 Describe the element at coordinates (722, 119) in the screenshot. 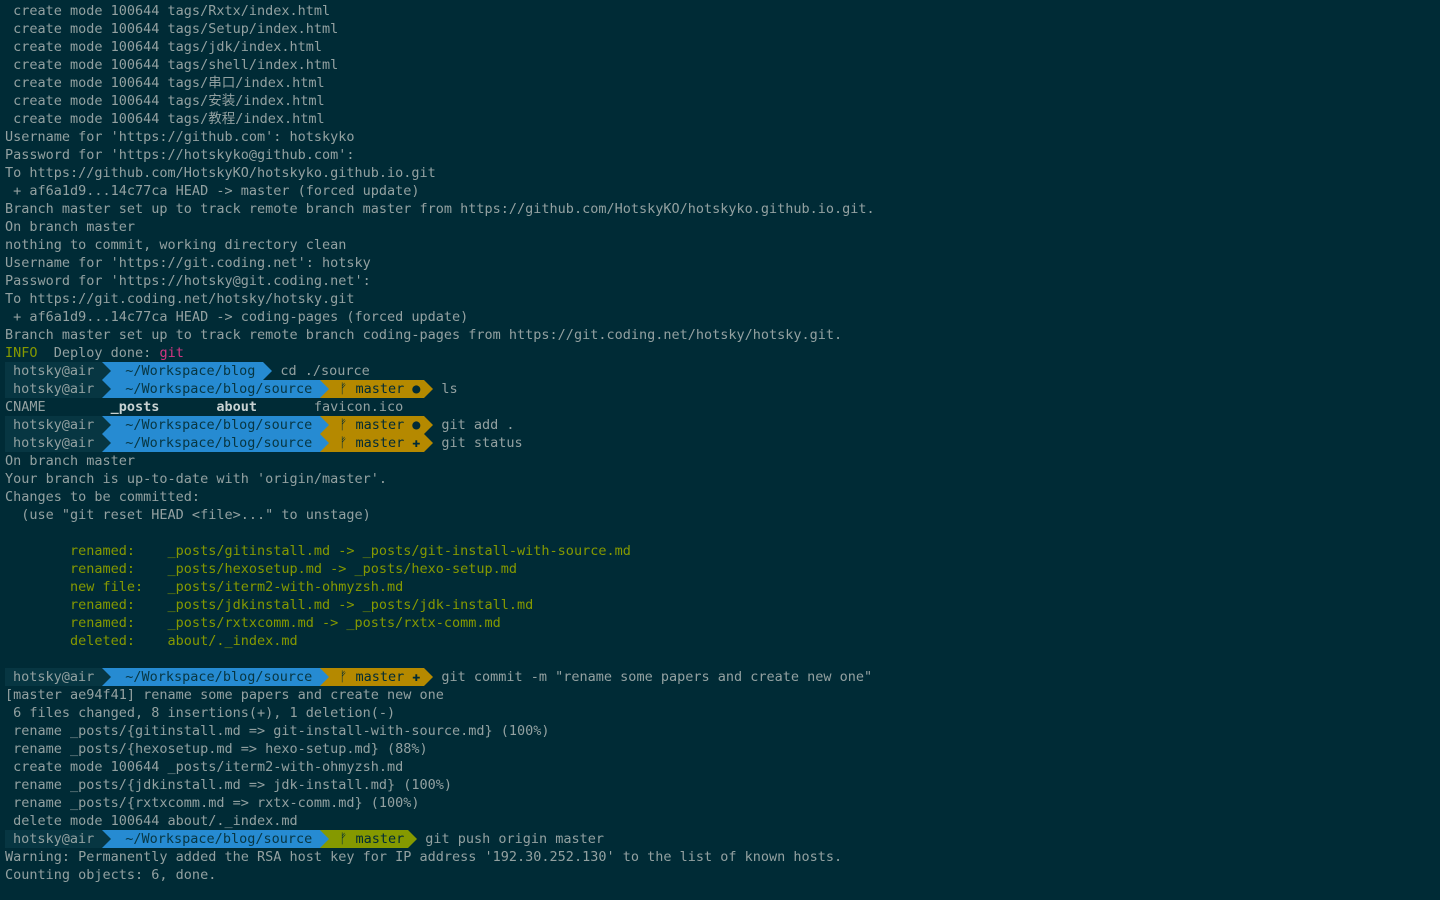

I see `output-line: create mode 100644 tags/教程/index.html` at that location.